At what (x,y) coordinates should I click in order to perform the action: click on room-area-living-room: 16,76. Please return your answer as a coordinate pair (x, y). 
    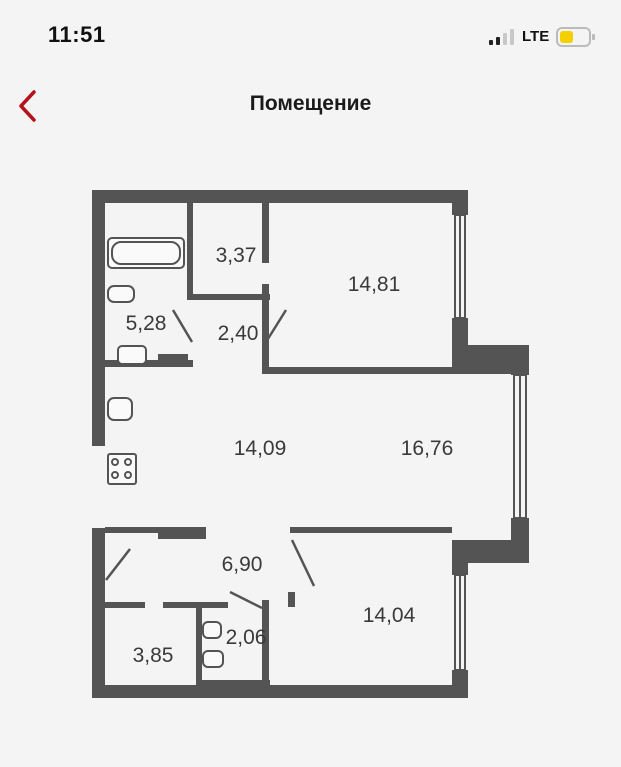
    Looking at the image, I should click on (427, 448).